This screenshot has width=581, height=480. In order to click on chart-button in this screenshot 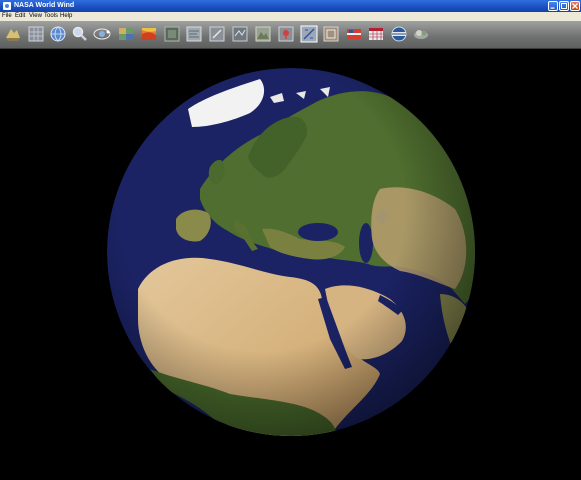, I will do `click(376, 34)`.